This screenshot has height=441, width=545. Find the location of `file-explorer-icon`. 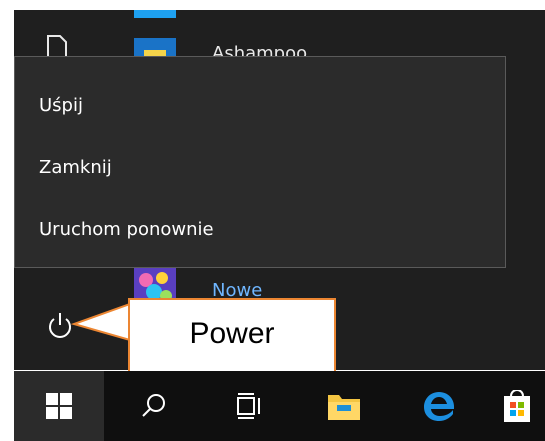

file-explorer-icon is located at coordinates (344, 407).